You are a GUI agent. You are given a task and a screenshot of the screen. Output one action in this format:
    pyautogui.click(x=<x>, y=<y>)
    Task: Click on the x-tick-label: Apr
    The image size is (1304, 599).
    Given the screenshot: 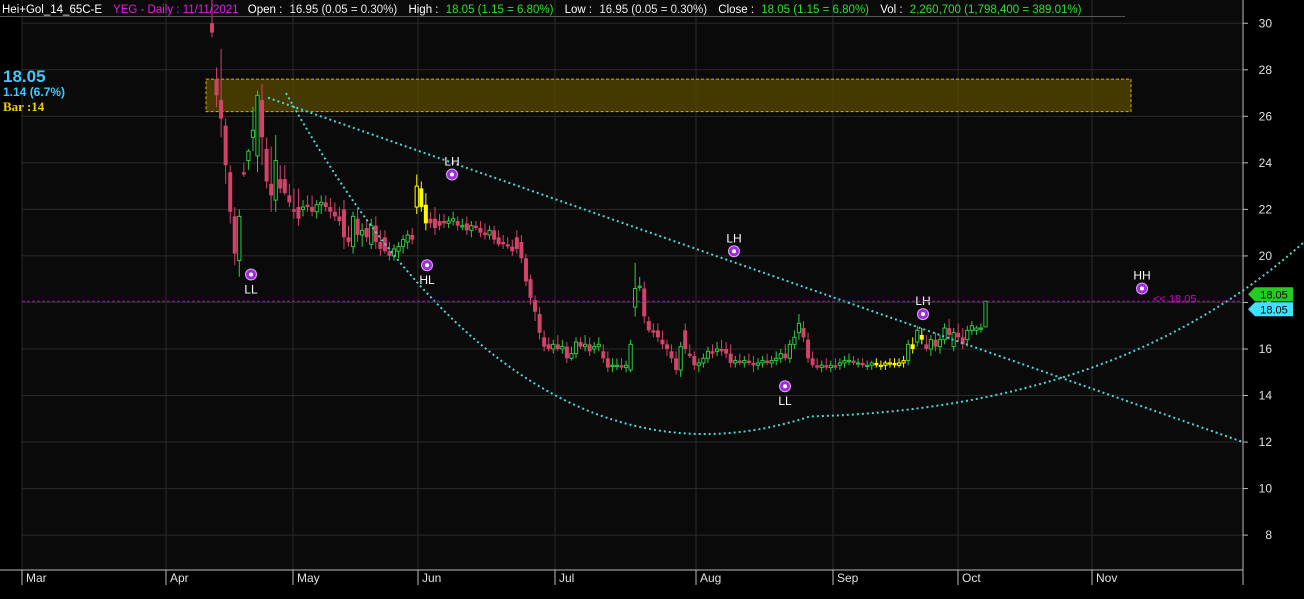 What is the action you would take?
    pyautogui.click(x=179, y=578)
    